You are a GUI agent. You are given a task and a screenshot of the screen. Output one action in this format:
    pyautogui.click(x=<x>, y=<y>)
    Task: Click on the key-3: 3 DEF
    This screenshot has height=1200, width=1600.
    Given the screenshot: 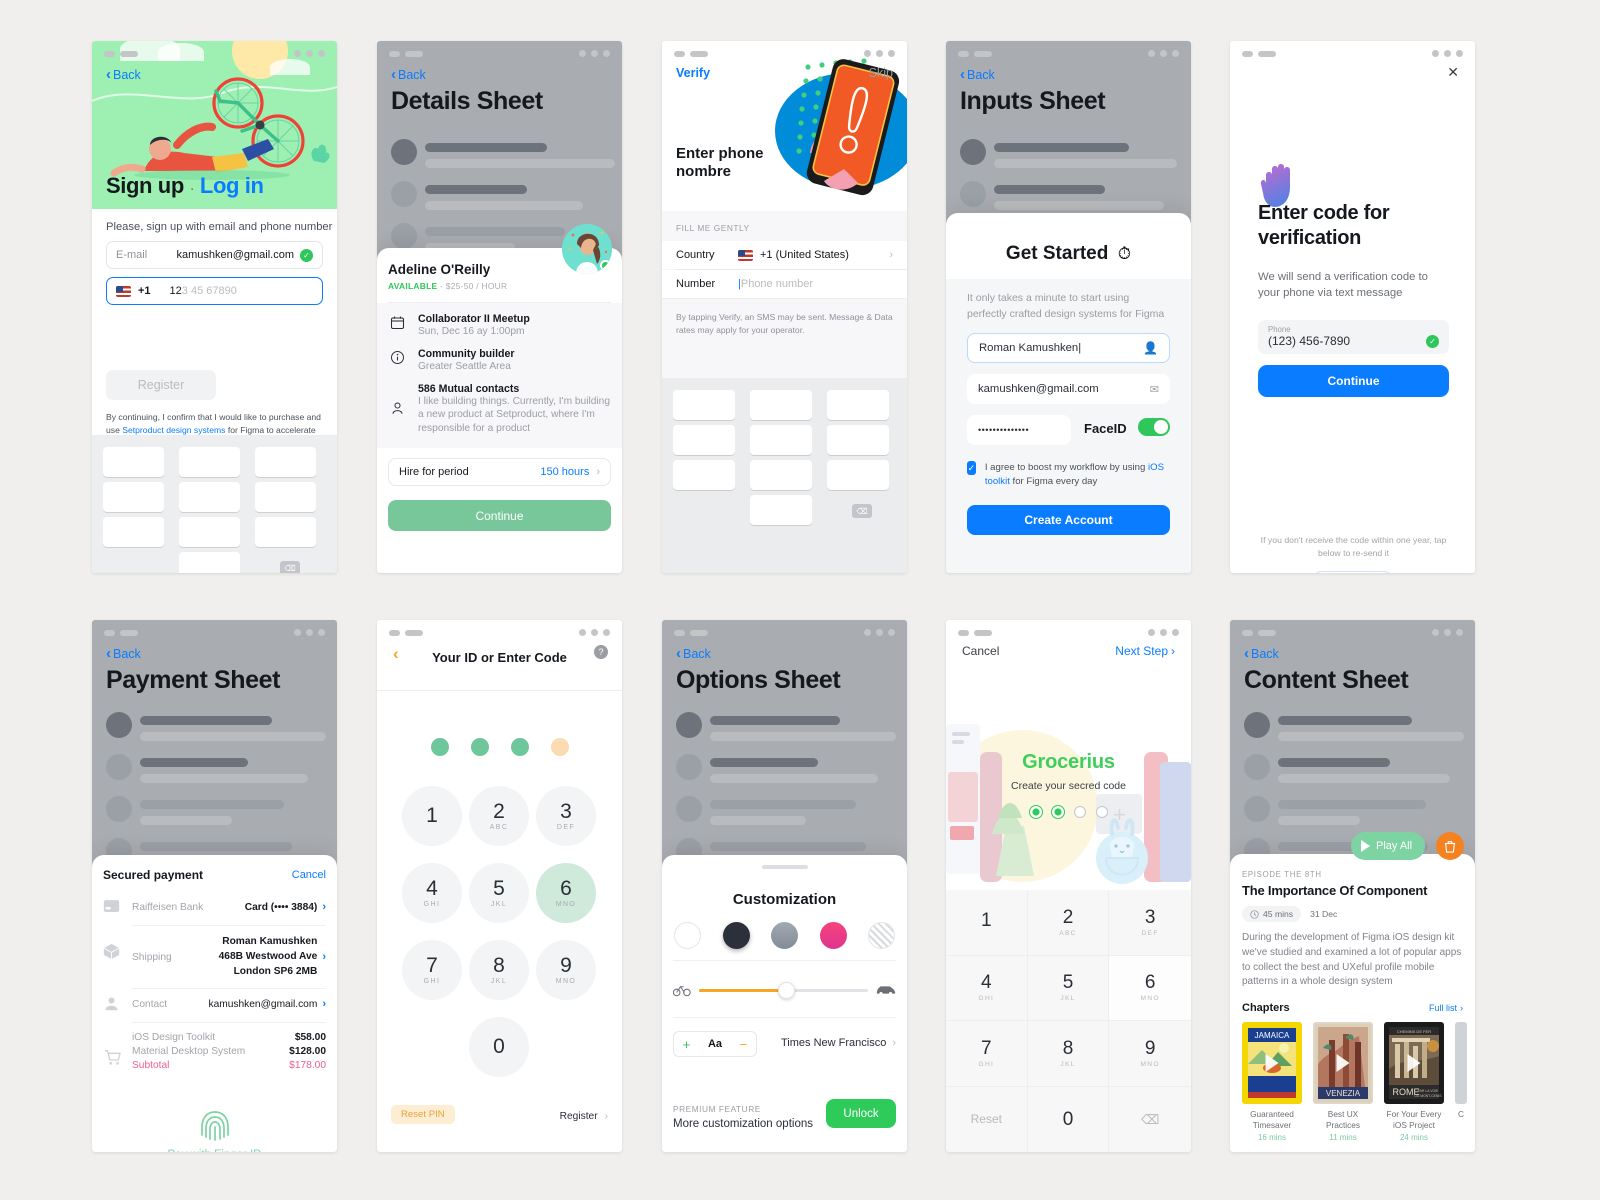 What is the action you would take?
    pyautogui.click(x=1150, y=923)
    